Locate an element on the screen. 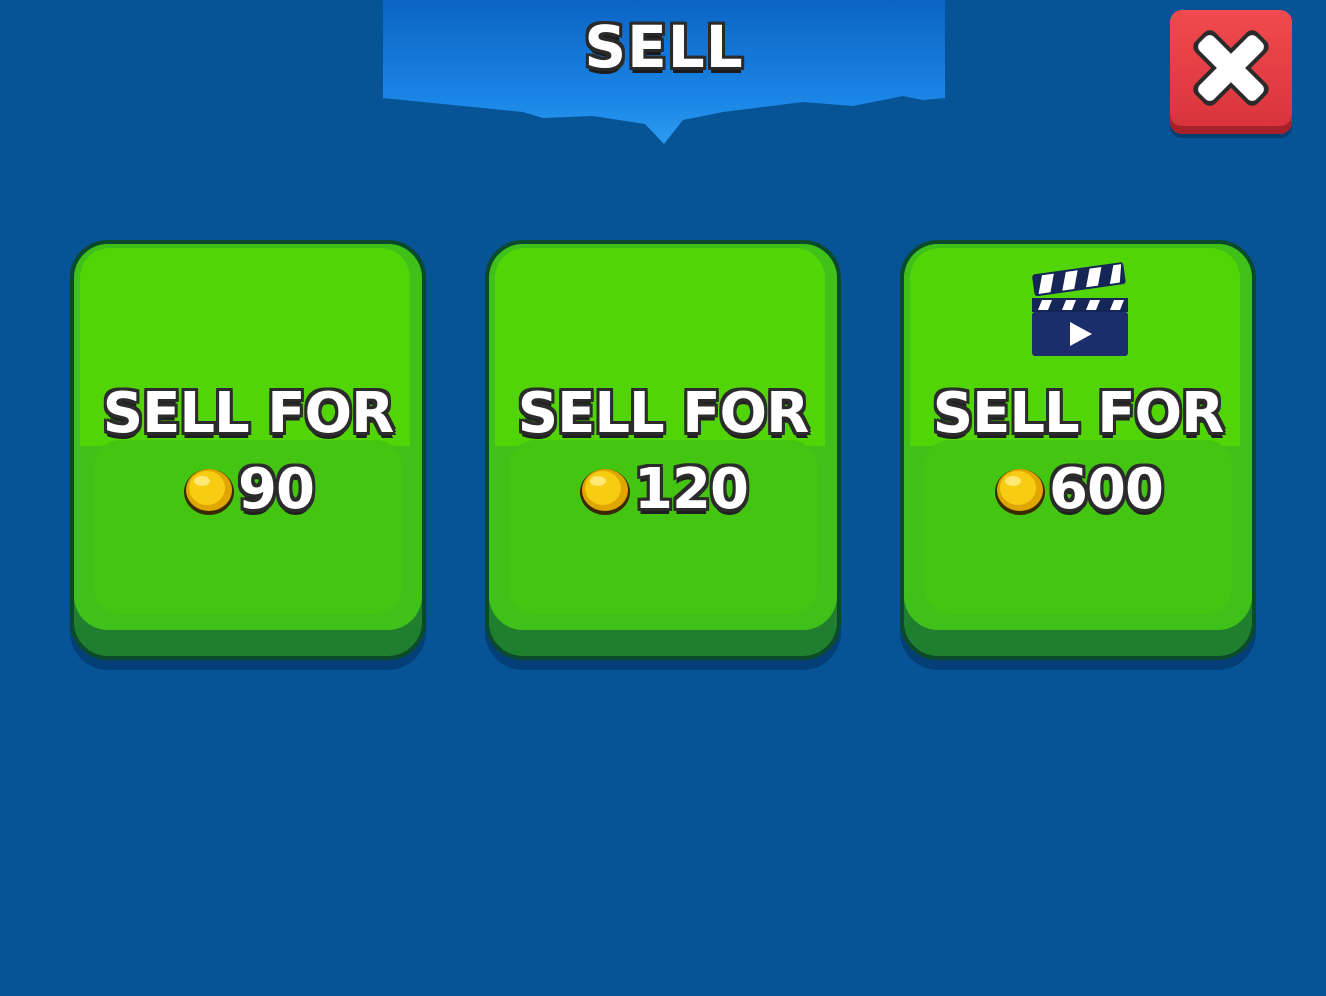  card-face: SELL FOR 120 is located at coordinates (663, 437).